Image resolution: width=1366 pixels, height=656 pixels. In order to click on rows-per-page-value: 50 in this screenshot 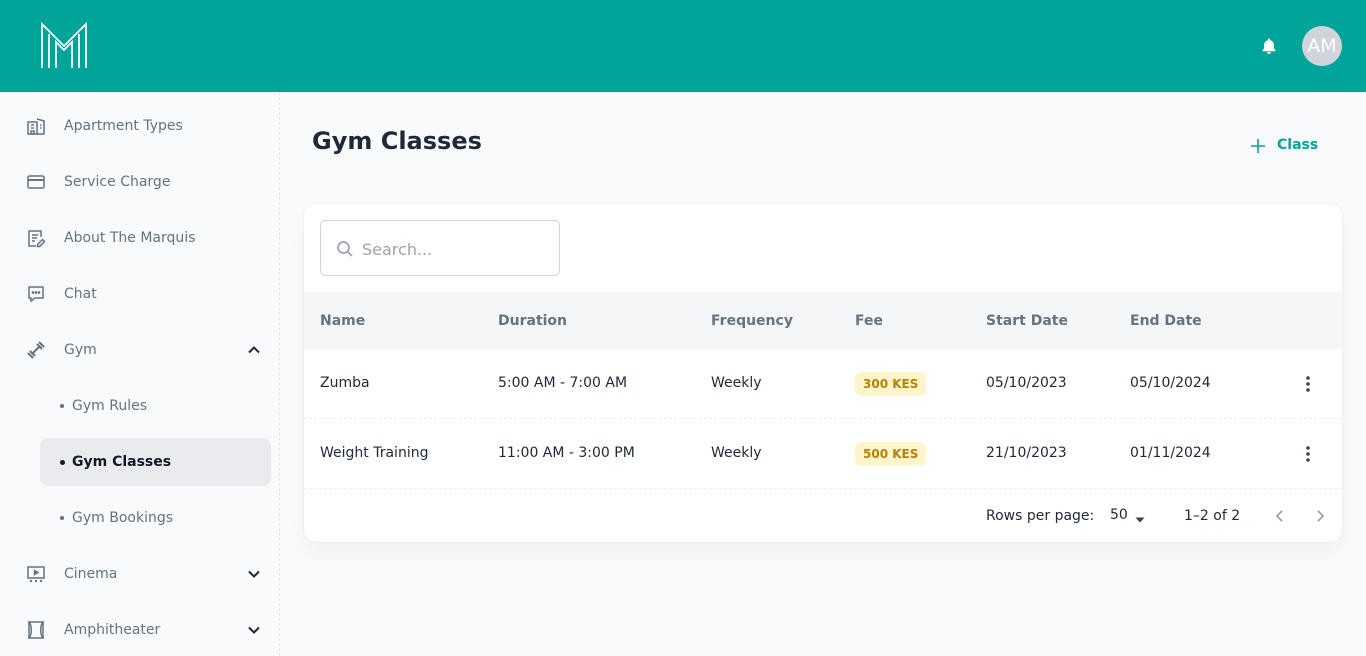, I will do `click(1119, 515)`.